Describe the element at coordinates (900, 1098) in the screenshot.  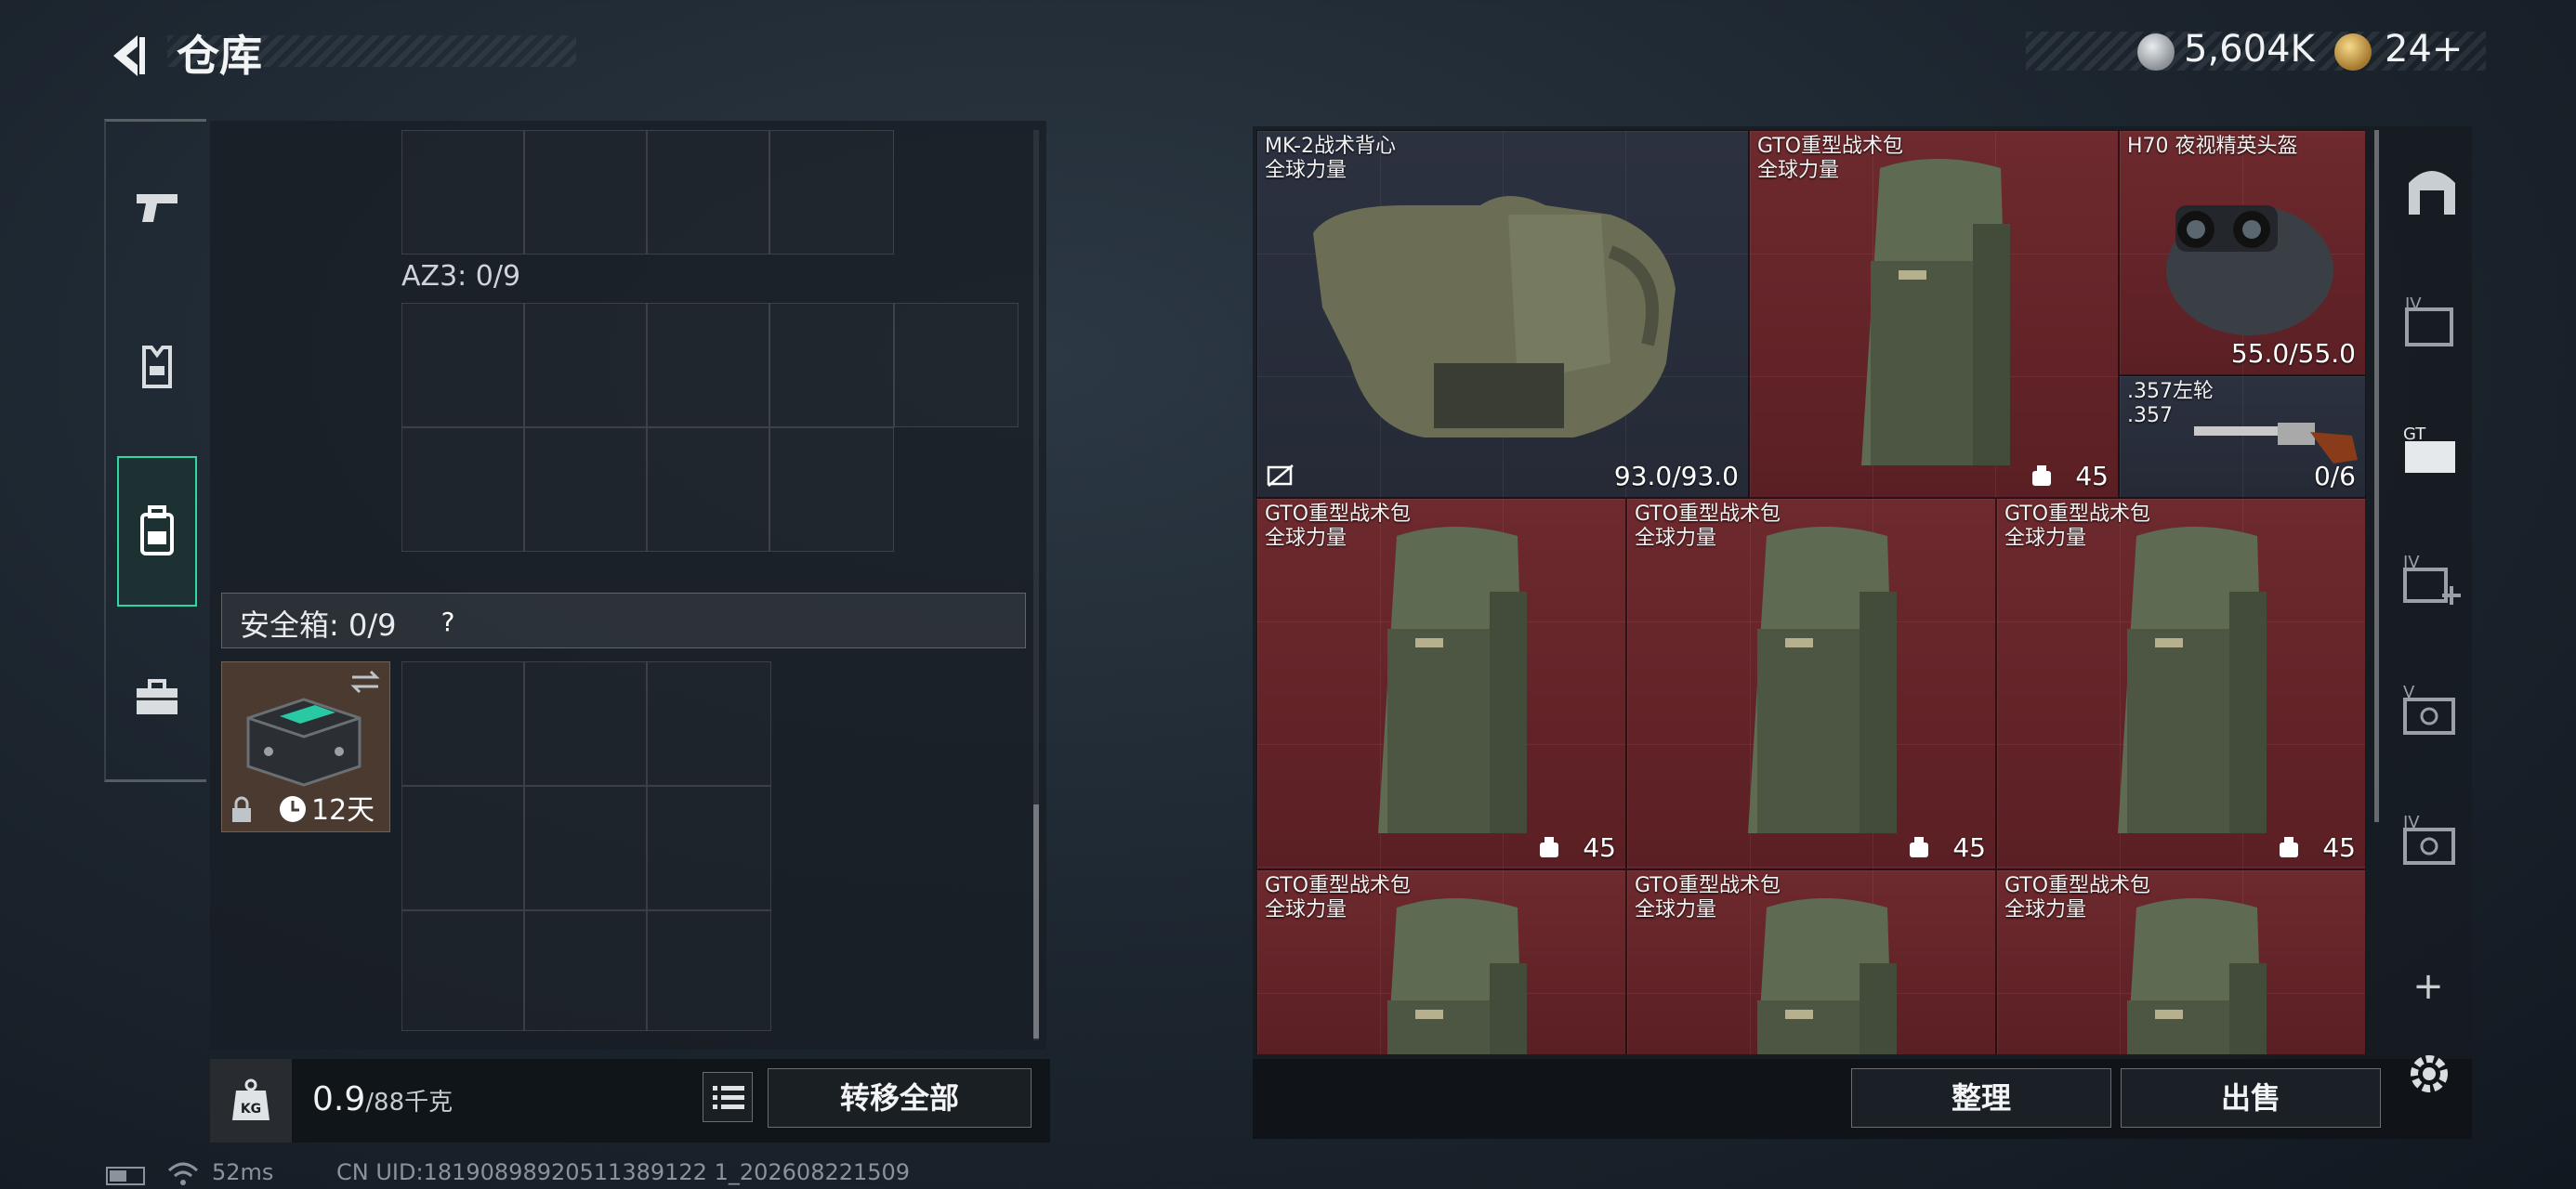
I see `transfer-all-button: 转移全部` at that location.